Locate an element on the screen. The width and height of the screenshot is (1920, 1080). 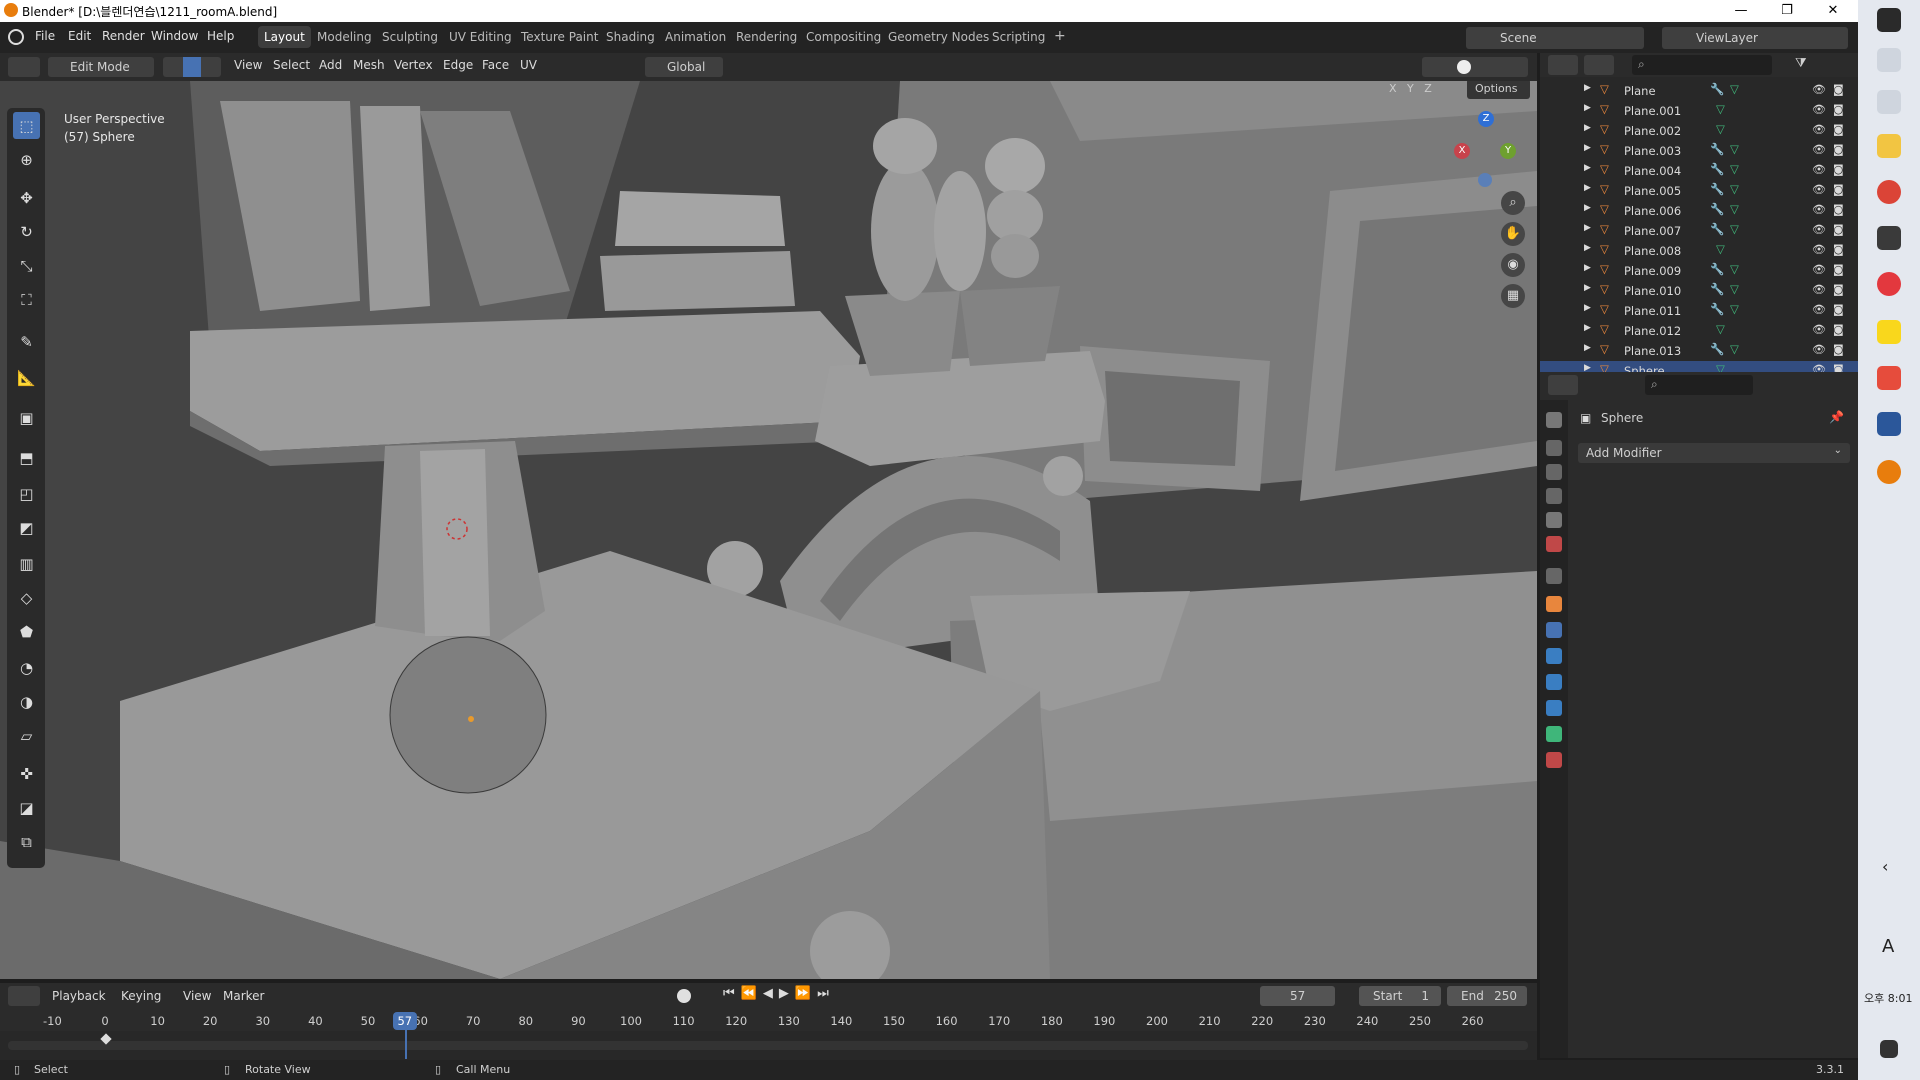
loop-cut-icon: ▥ is located at coordinates (26, 563).